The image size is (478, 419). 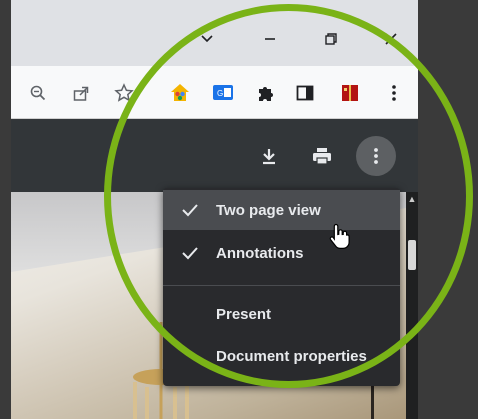 What do you see at coordinates (244, 314) in the screenshot?
I see `menu-item-label: Present` at bounding box center [244, 314].